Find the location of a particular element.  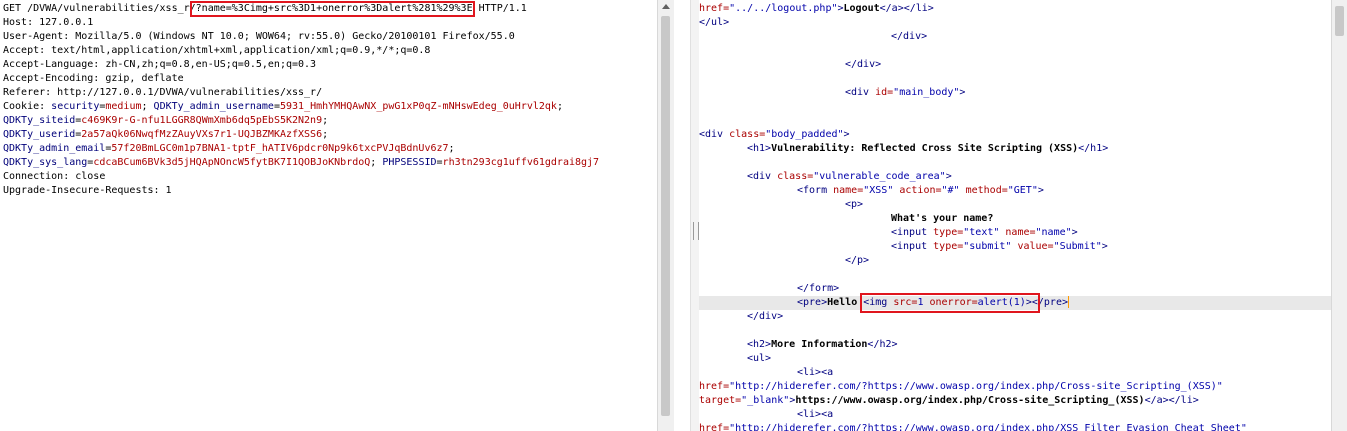

scroll-up-arrow-icon is located at coordinates (666, 6).